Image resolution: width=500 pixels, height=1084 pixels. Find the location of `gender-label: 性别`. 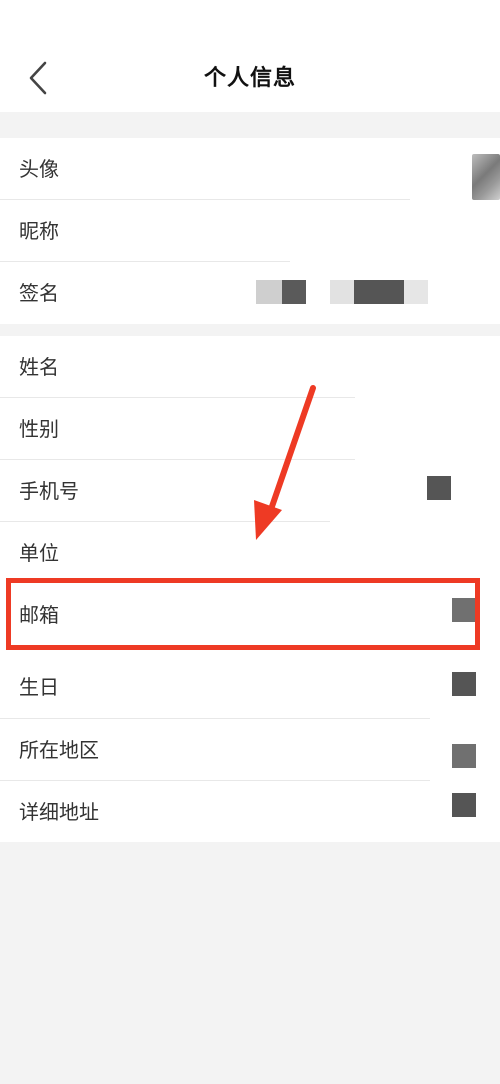

gender-label: 性别 is located at coordinates (39, 429).